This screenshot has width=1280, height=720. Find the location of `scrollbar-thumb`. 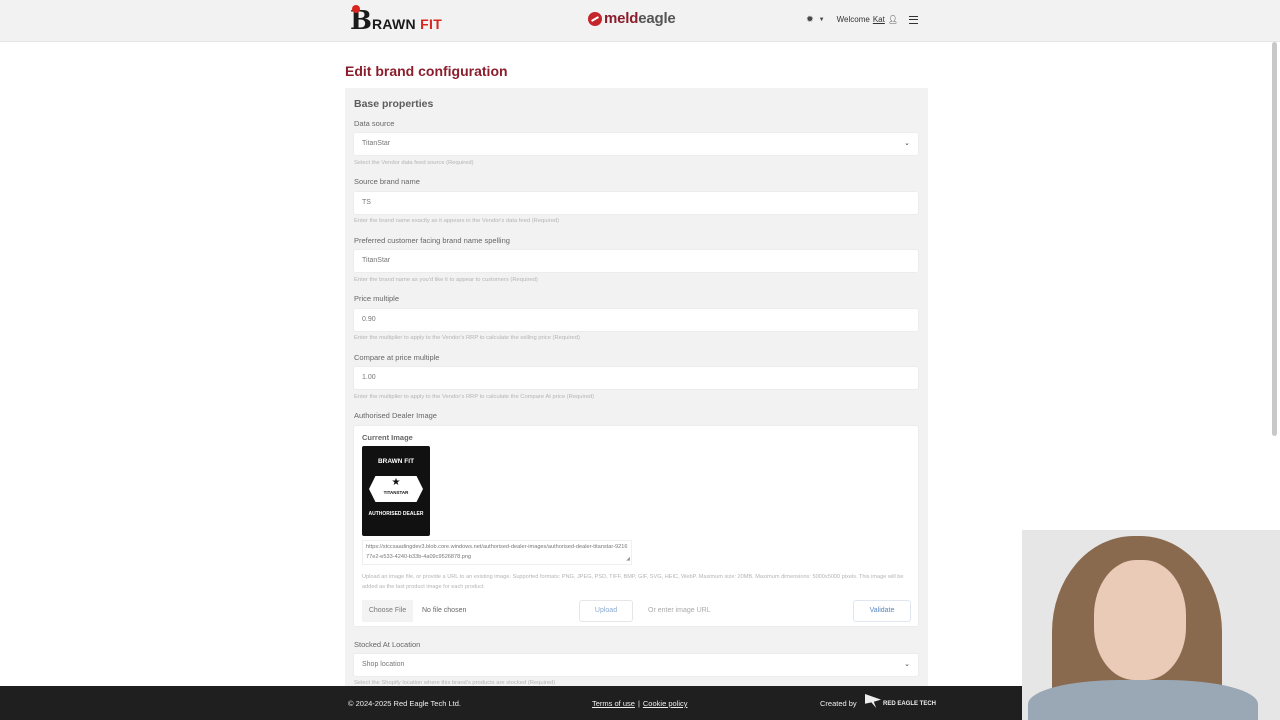

scrollbar-thumb is located at coordinates (1274, 239).